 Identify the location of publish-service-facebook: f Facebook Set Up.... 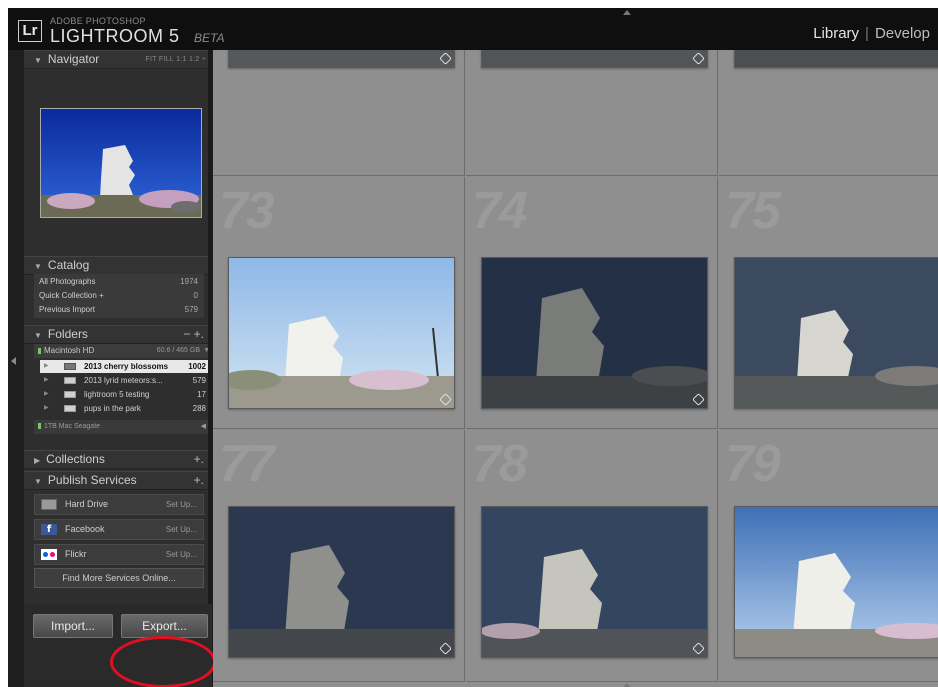
(119, 529).